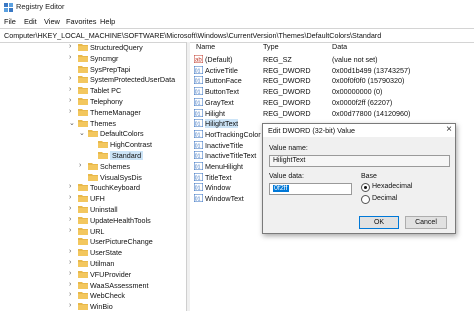 This screenshot has width=474, height=311. I want to click on menu-favorites: Favorites, so click(81, 21).